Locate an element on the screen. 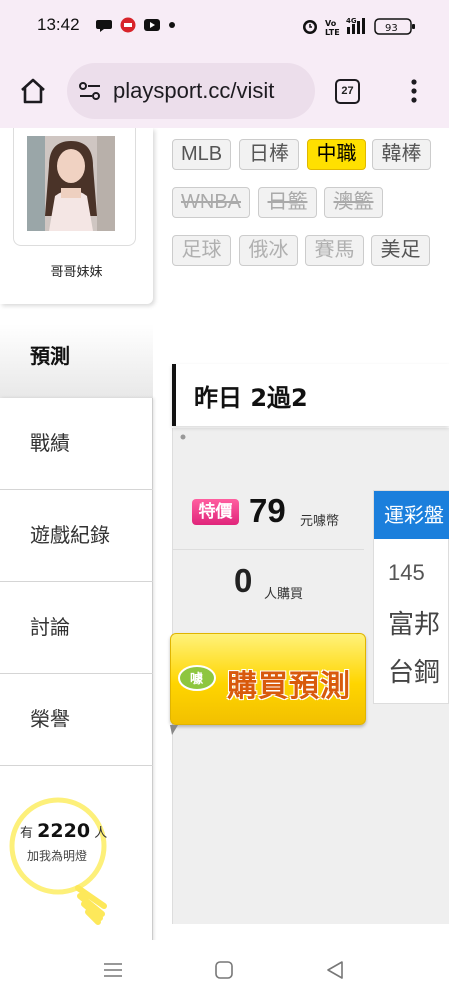 The height and width of the screenshot is (1000, 449). svg-text: LTE is located at coordinates (332, 32).